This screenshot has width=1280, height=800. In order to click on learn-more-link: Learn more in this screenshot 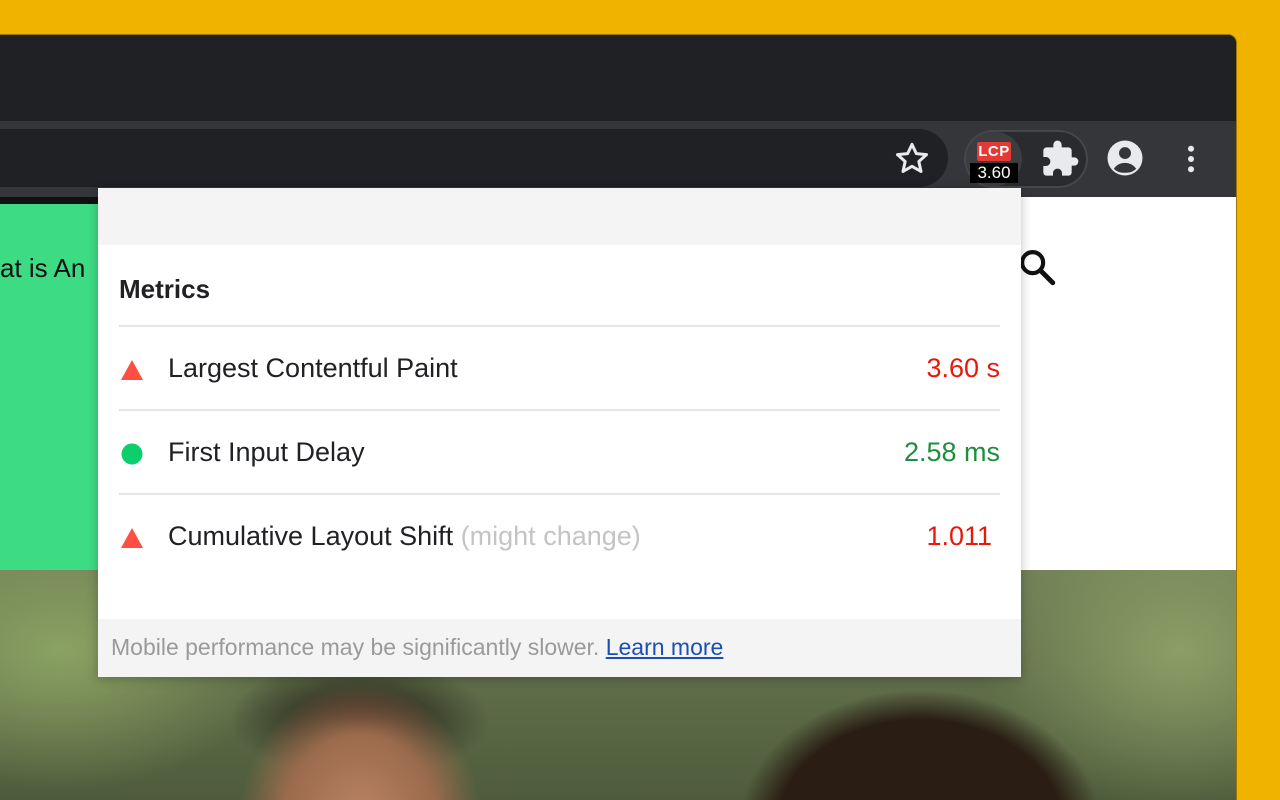, I will do `click(665, 647)`.